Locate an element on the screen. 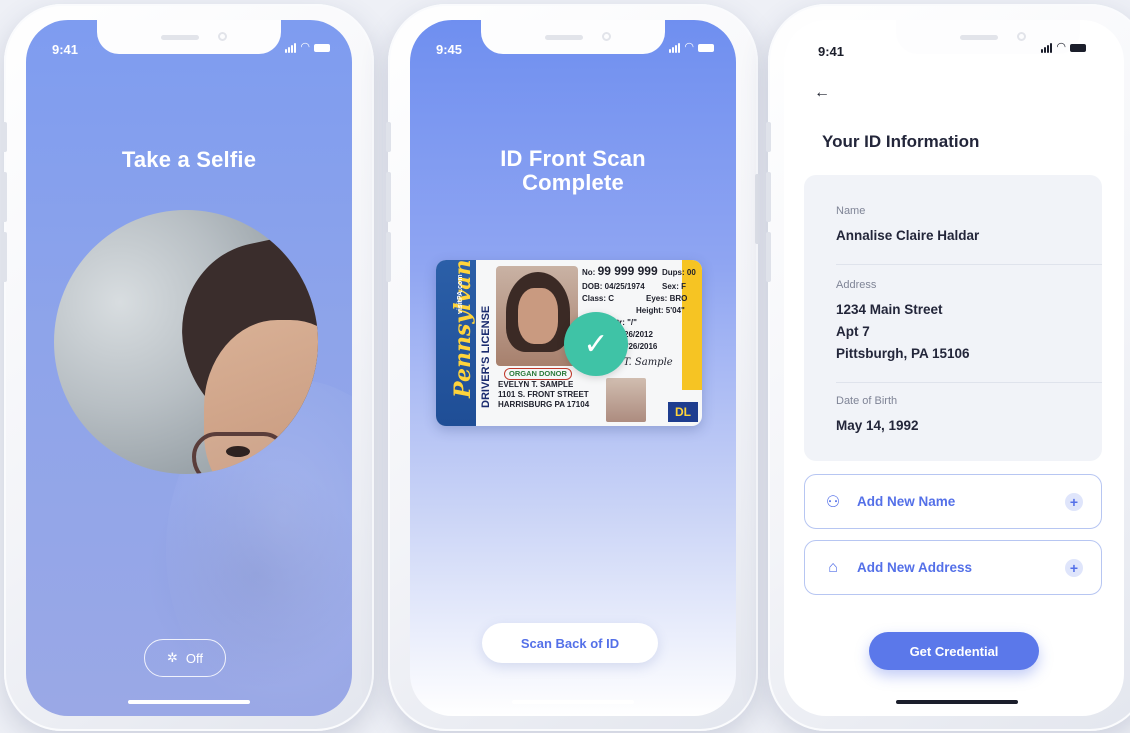  page-title-line1: ID Front Scan is located at coordinates (573, 158).